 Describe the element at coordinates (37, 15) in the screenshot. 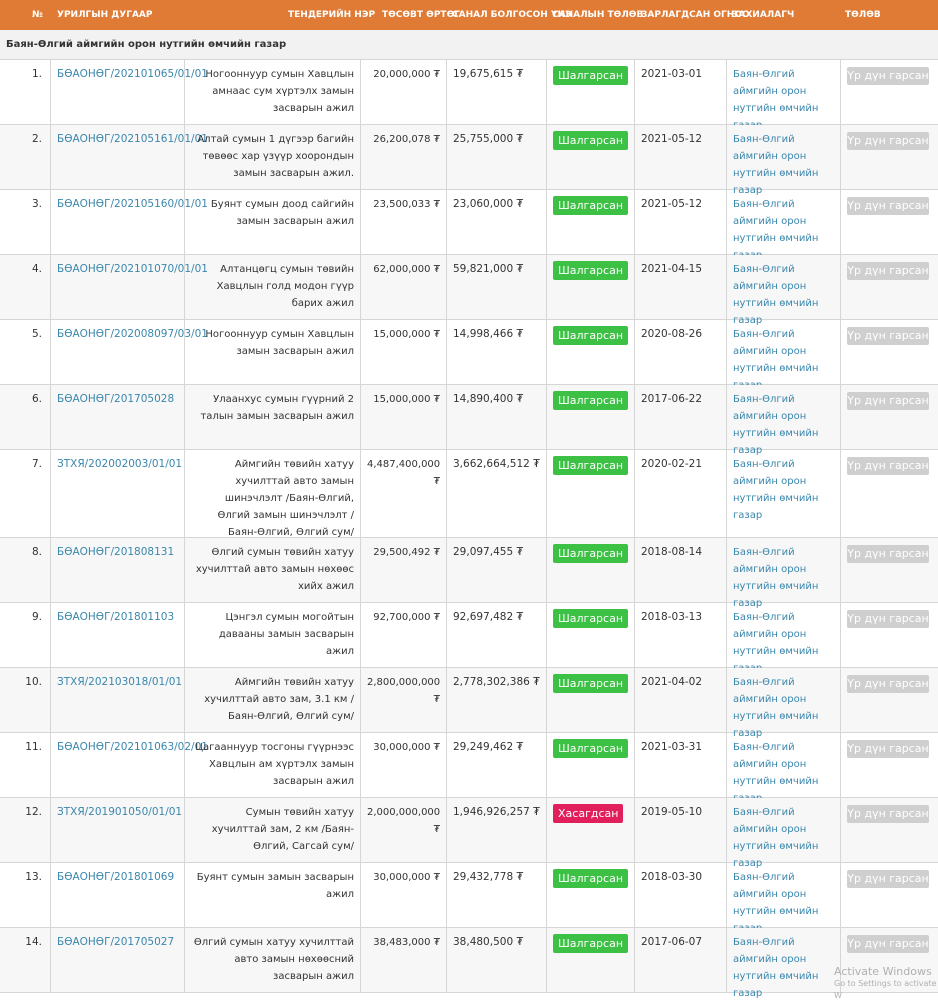

I see `column-header-number: №` at that location.